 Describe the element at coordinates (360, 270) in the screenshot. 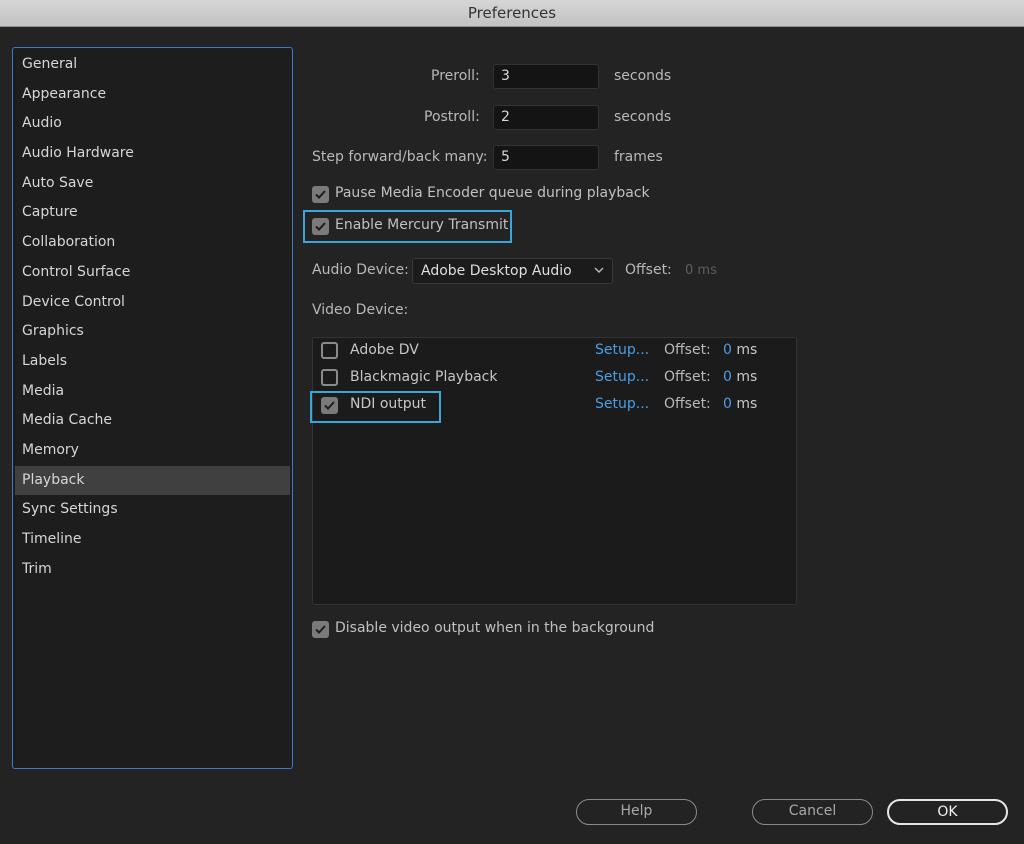

I see `audio-device-label: Audio Device:` at that location.